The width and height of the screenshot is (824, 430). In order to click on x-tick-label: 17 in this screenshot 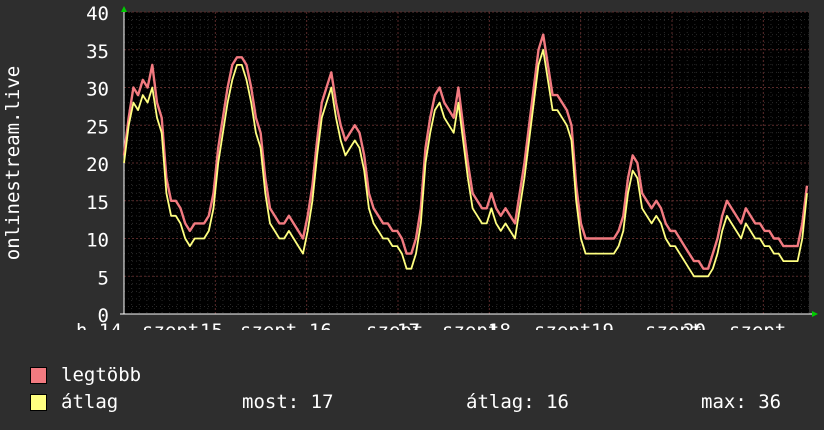, I will do `click(408, 325)`.